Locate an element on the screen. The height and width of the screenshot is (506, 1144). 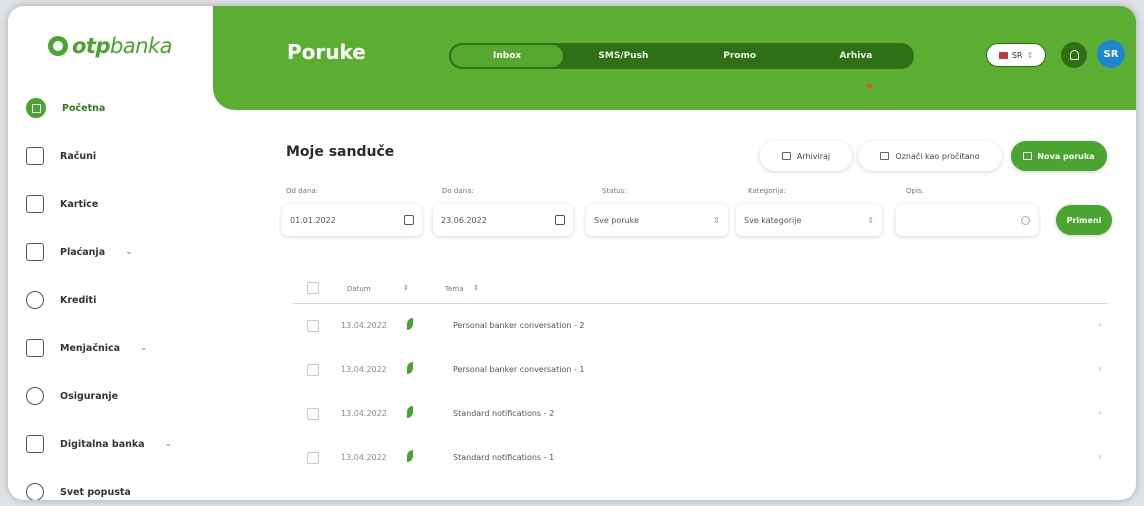
apply-button-label: Primeni is located at coordinates (1084, 220).